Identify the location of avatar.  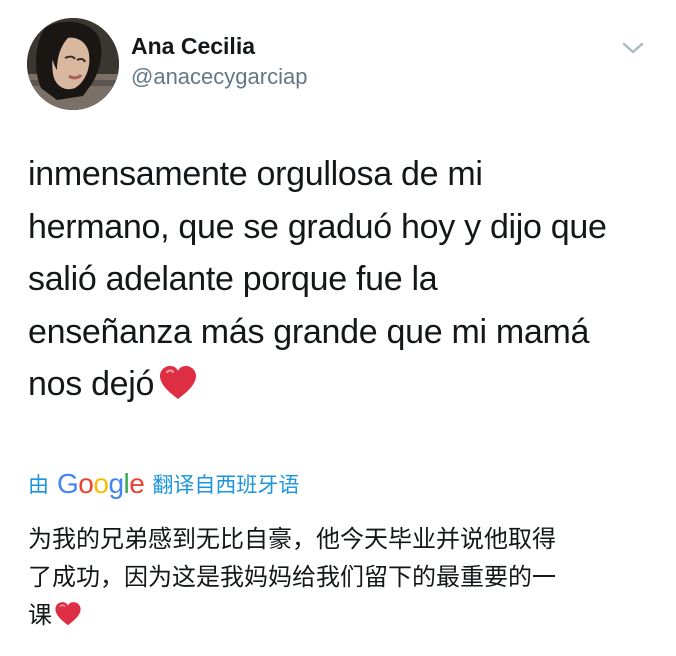
(73, 64).